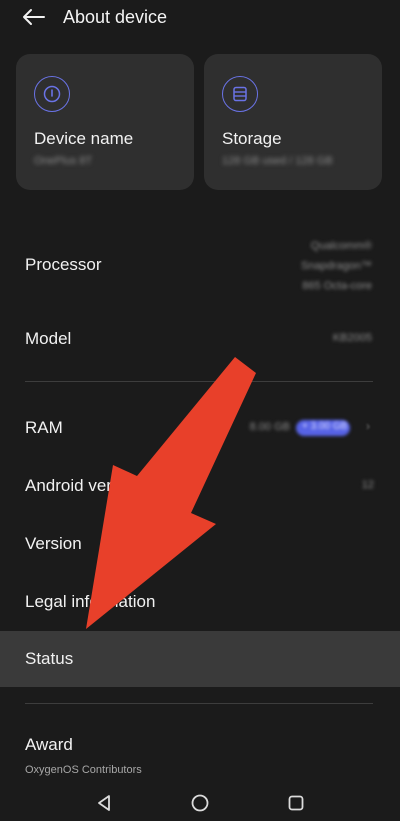  Describe the element at coordinates (200, 659) in the screenshot. I see `status-row: Status` at that location.